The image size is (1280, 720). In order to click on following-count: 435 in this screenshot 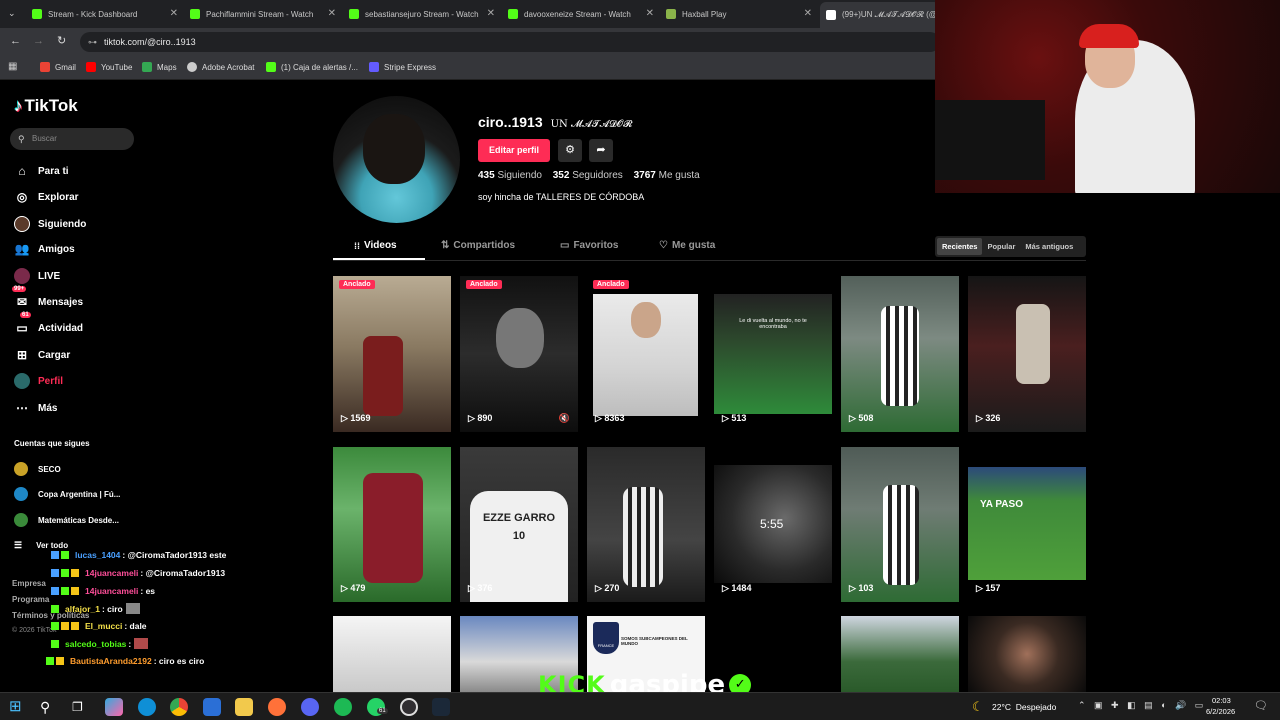, I will do `click(486, 175)`.